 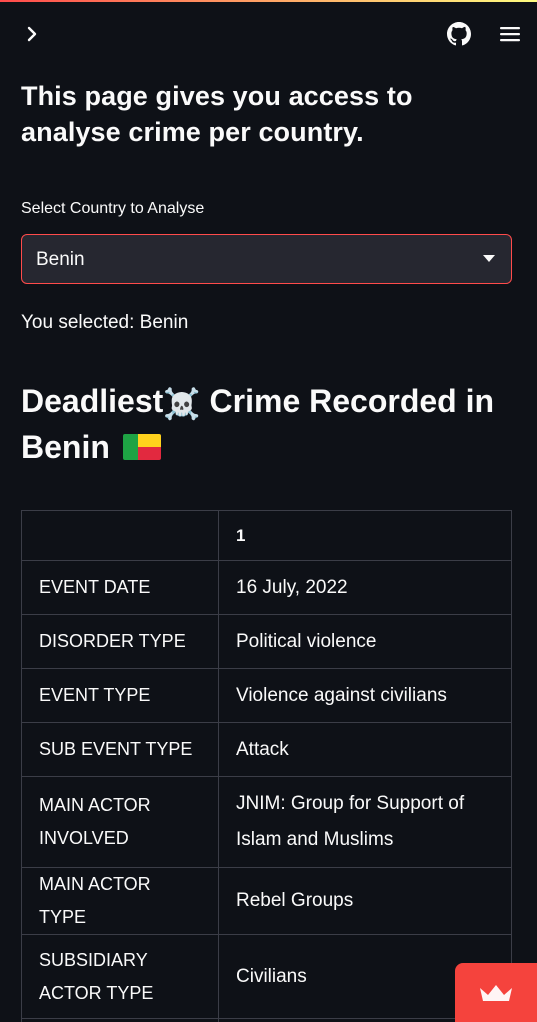 I want to click on benin-flag-icon, so click(x=141, y=447).